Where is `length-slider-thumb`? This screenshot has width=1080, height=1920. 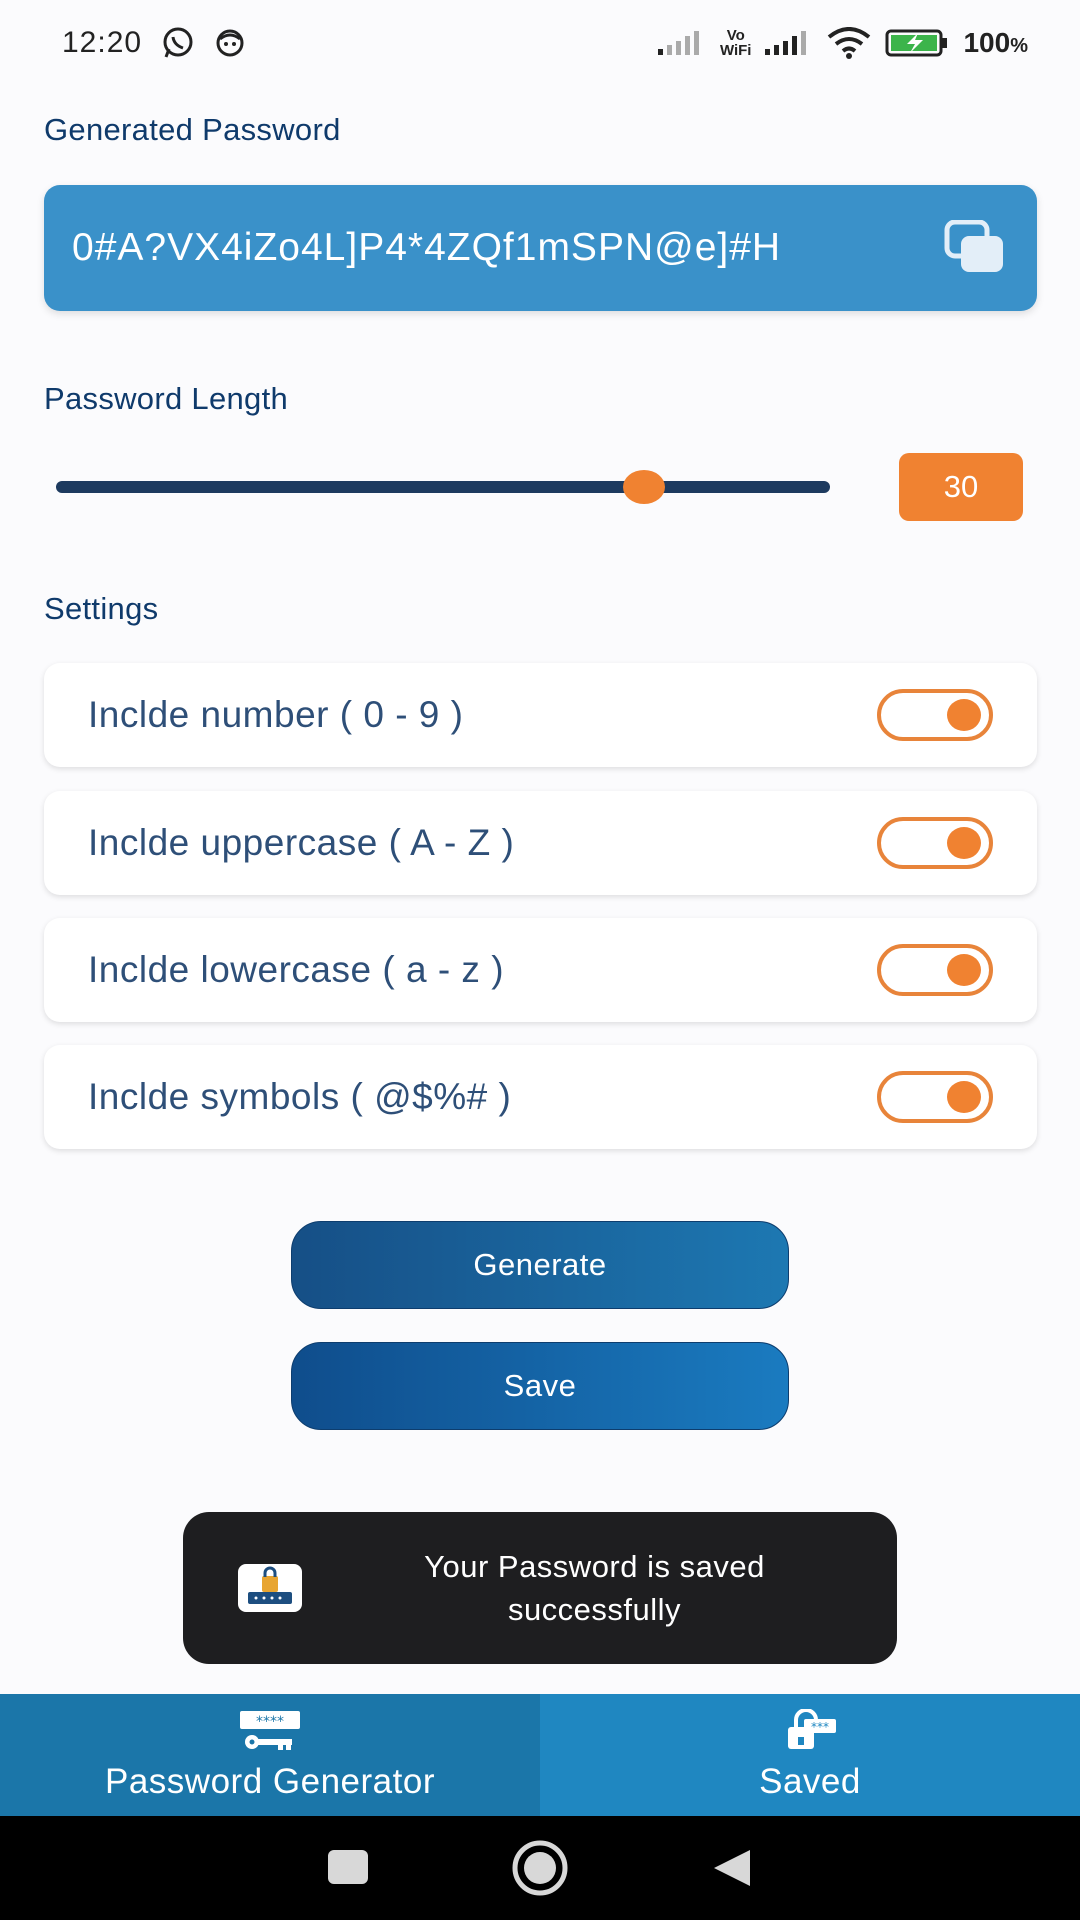 length-slider-thumb is located at coordinates (644, 487).